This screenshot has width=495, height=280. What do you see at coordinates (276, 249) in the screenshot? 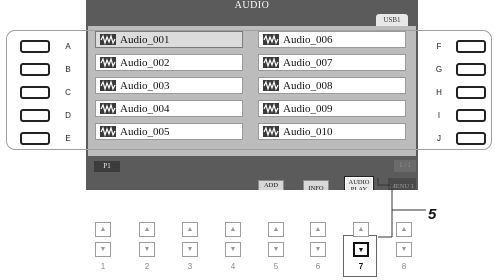
I see `down-button-5: ▼` at bounding box center [276, 249].